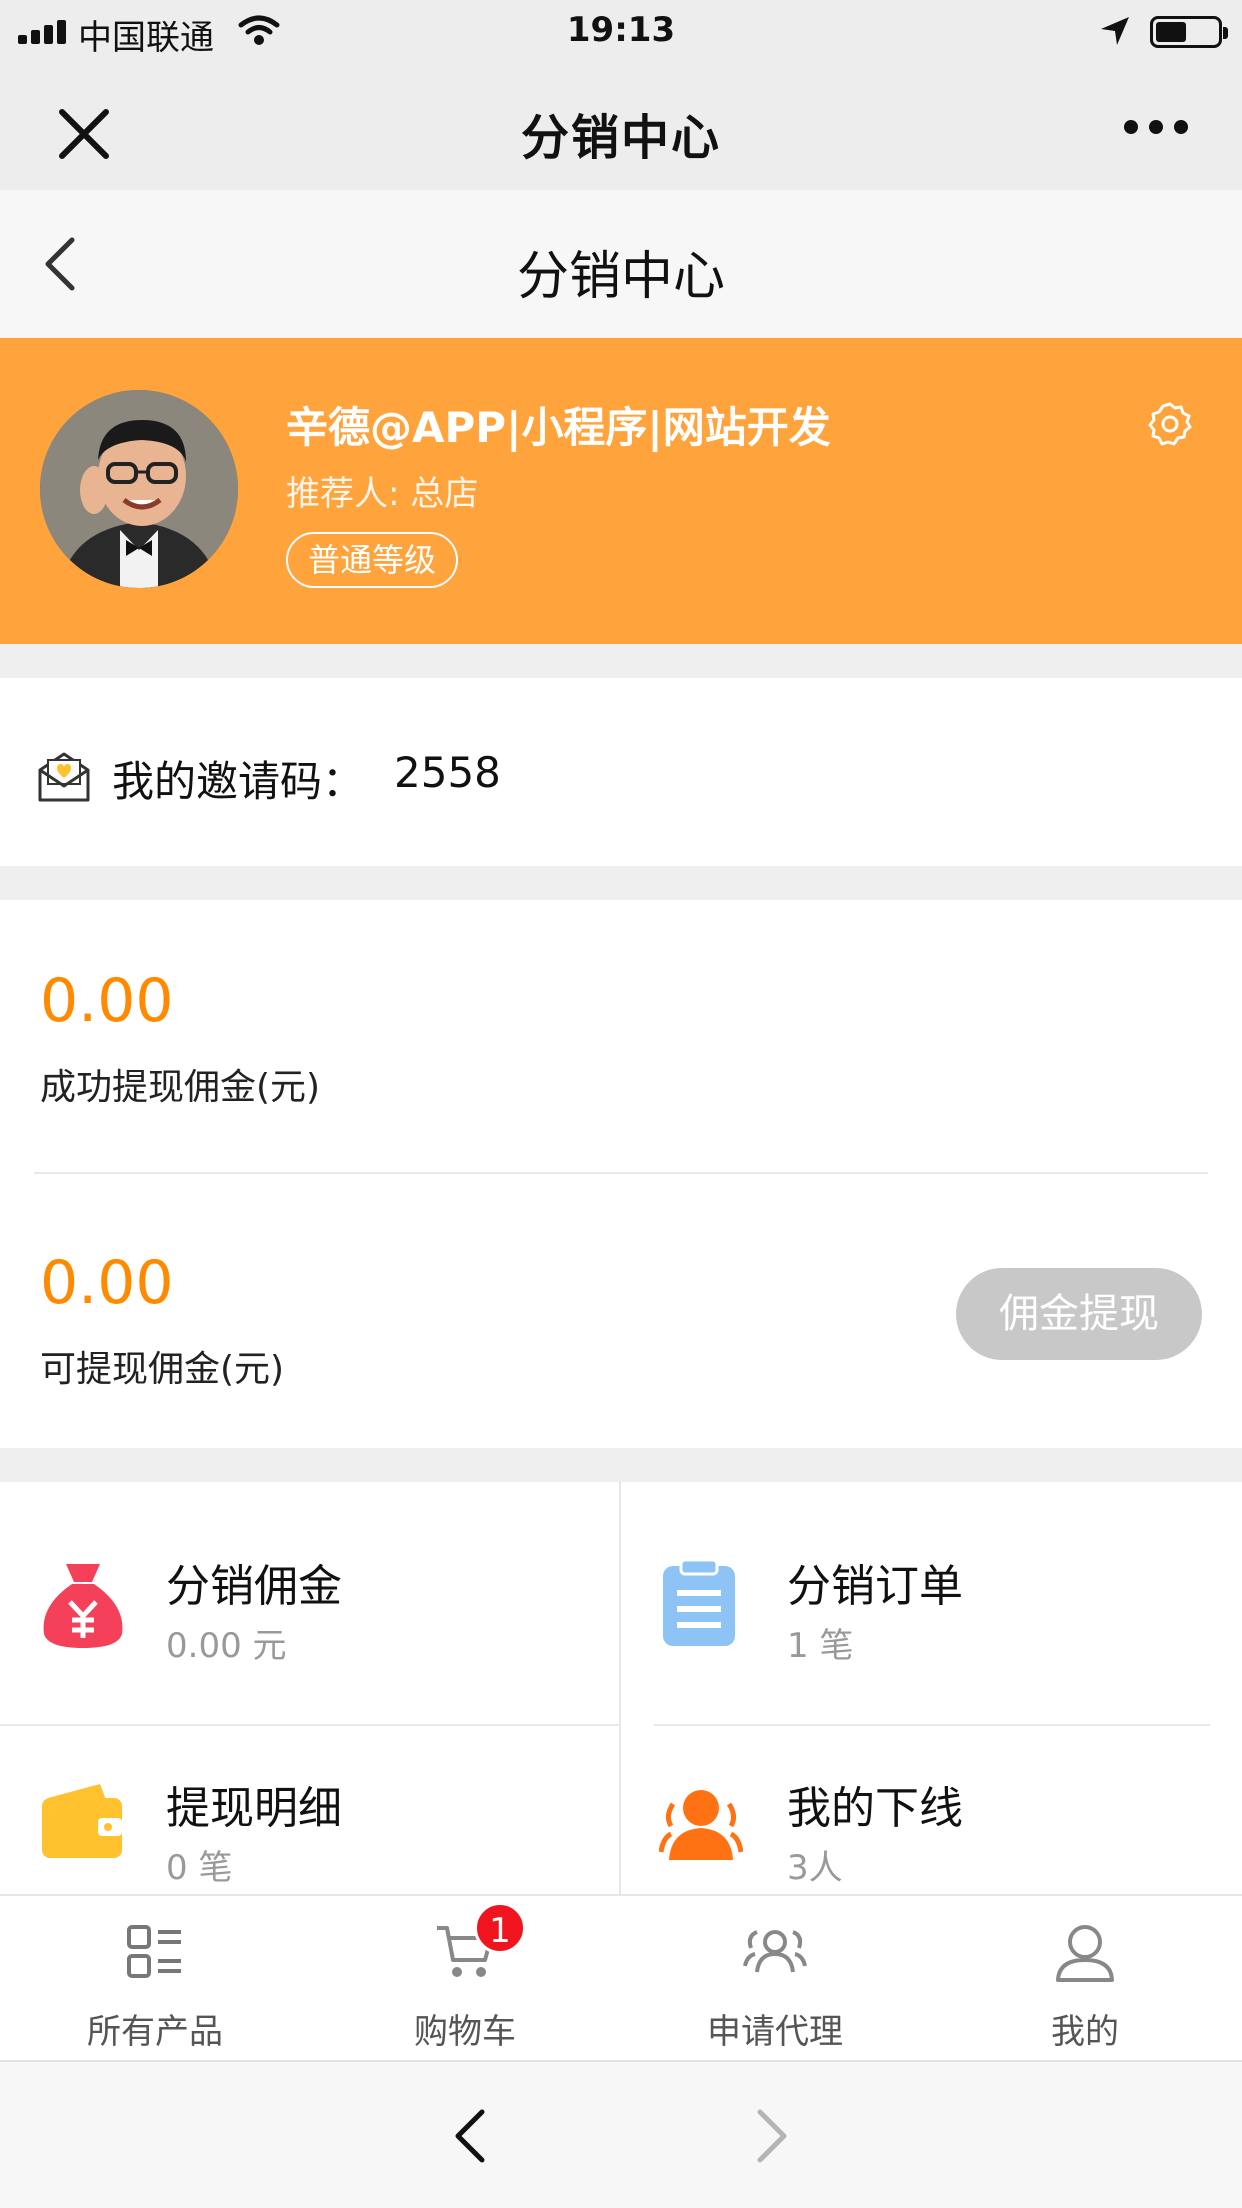  I want to click on forward-arrow-icon, so click(771, 2136).